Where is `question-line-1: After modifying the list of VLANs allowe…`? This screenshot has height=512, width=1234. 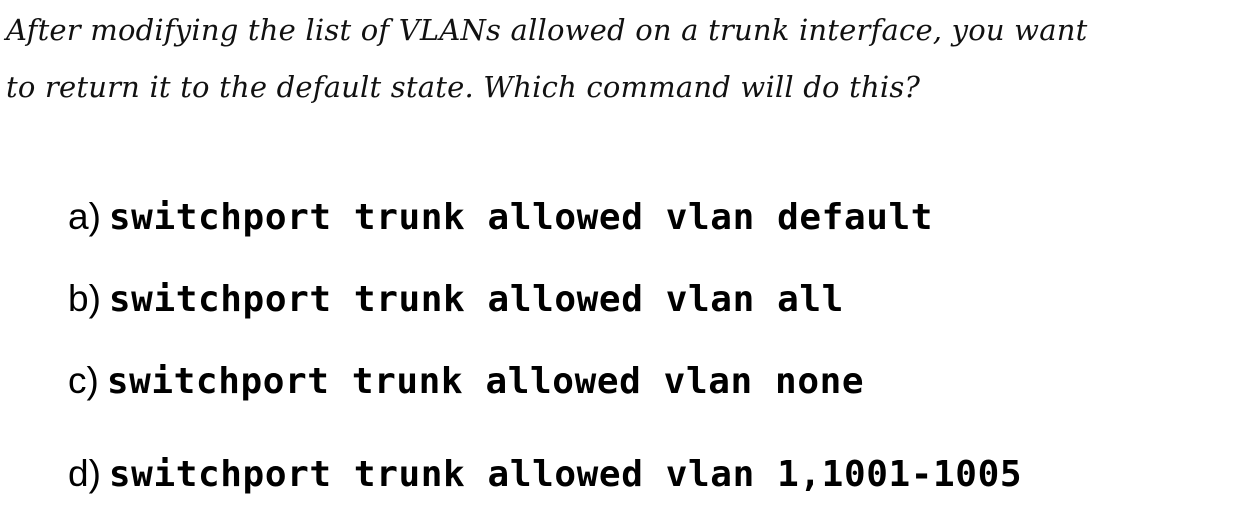 question-line-1: After modifying the list of VLANs allowe… is located at coordinates (547, 30).